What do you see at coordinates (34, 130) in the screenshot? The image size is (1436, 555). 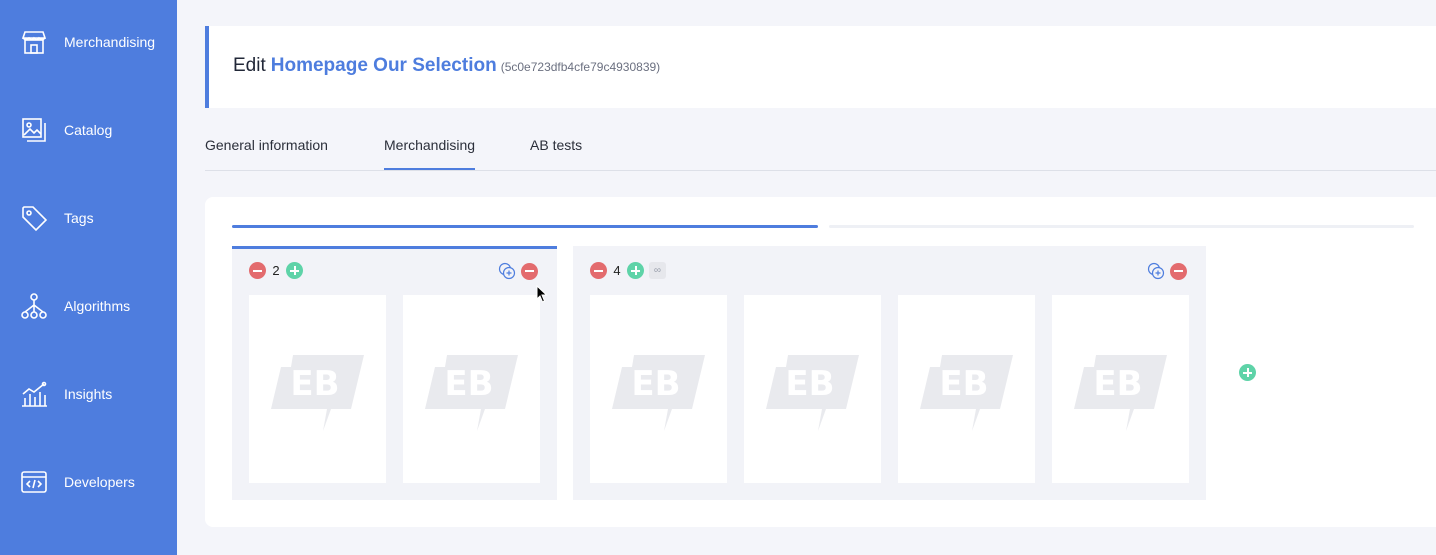 I see `images-icon` at bounding box center [34, 130].